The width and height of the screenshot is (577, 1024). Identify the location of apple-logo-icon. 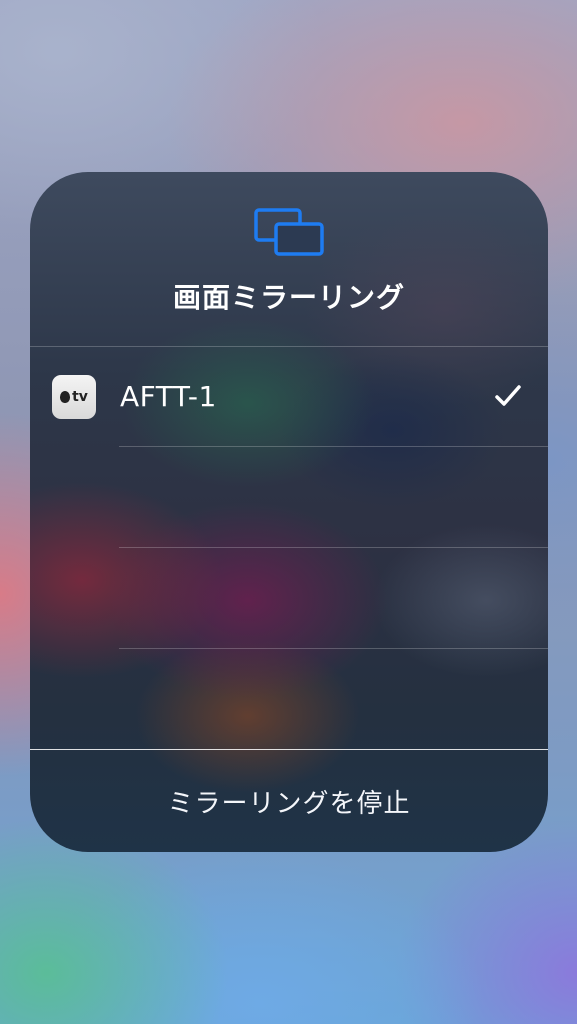
(65, 397).